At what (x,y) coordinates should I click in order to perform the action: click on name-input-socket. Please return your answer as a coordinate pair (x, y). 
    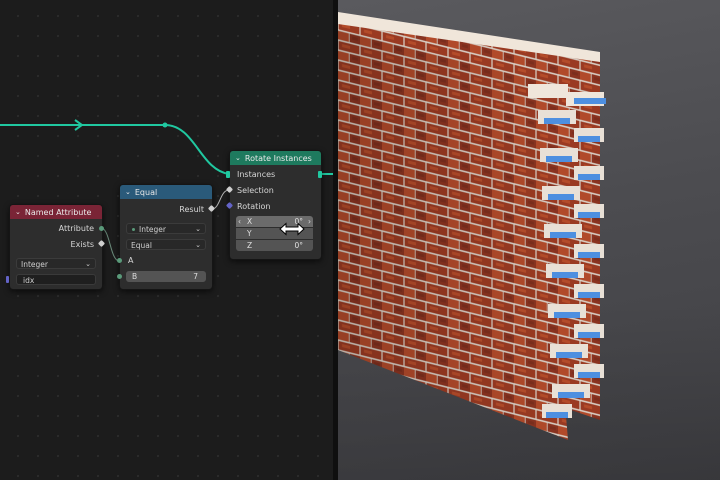
    Looking at the image, I should click on (7, 279).